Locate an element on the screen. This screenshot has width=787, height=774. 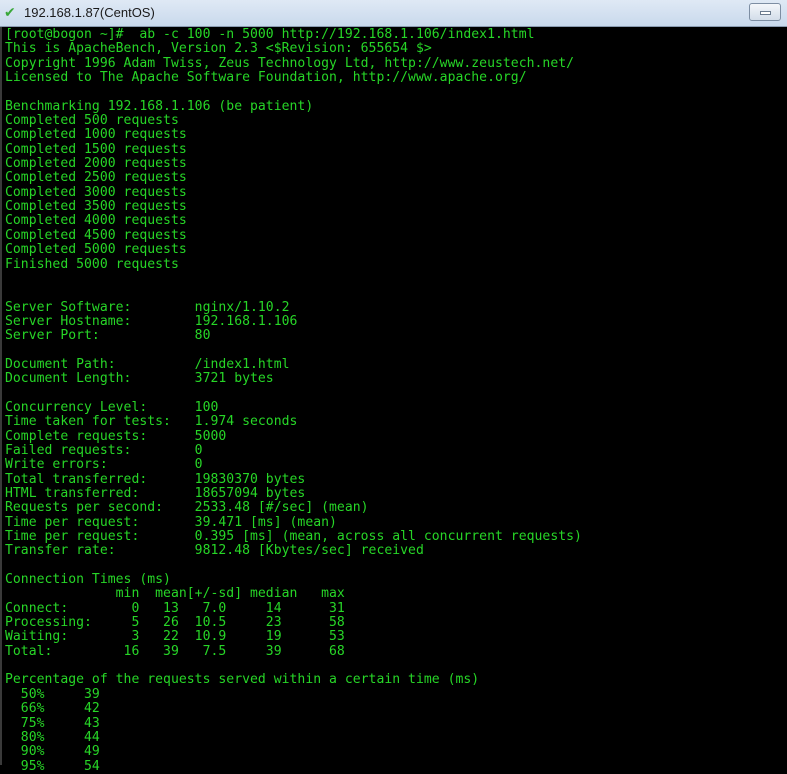
terminal-line: Server Port: 80 is located at coordinates (108, 336).